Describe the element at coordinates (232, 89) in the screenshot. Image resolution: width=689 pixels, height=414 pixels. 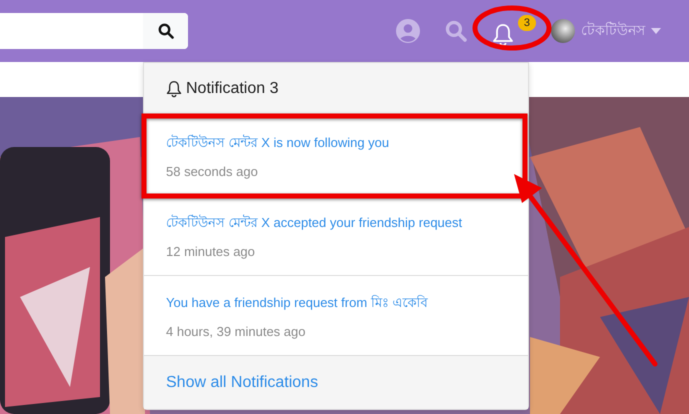
I see `dropdown-title: Notification 3` at that location.